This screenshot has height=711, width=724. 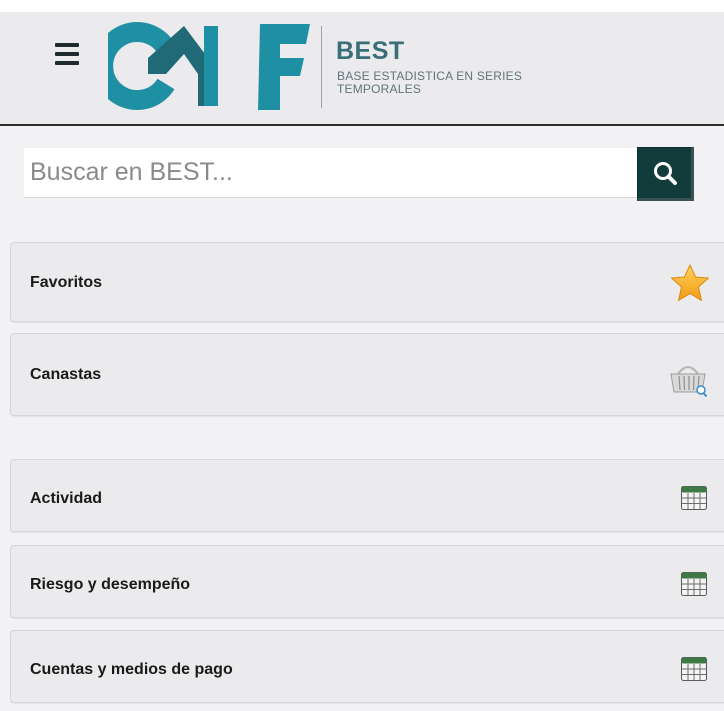 What do you see at coordinates (331, 173) in the screenshot?
I see `search-input` at bounding box center [331, 173].